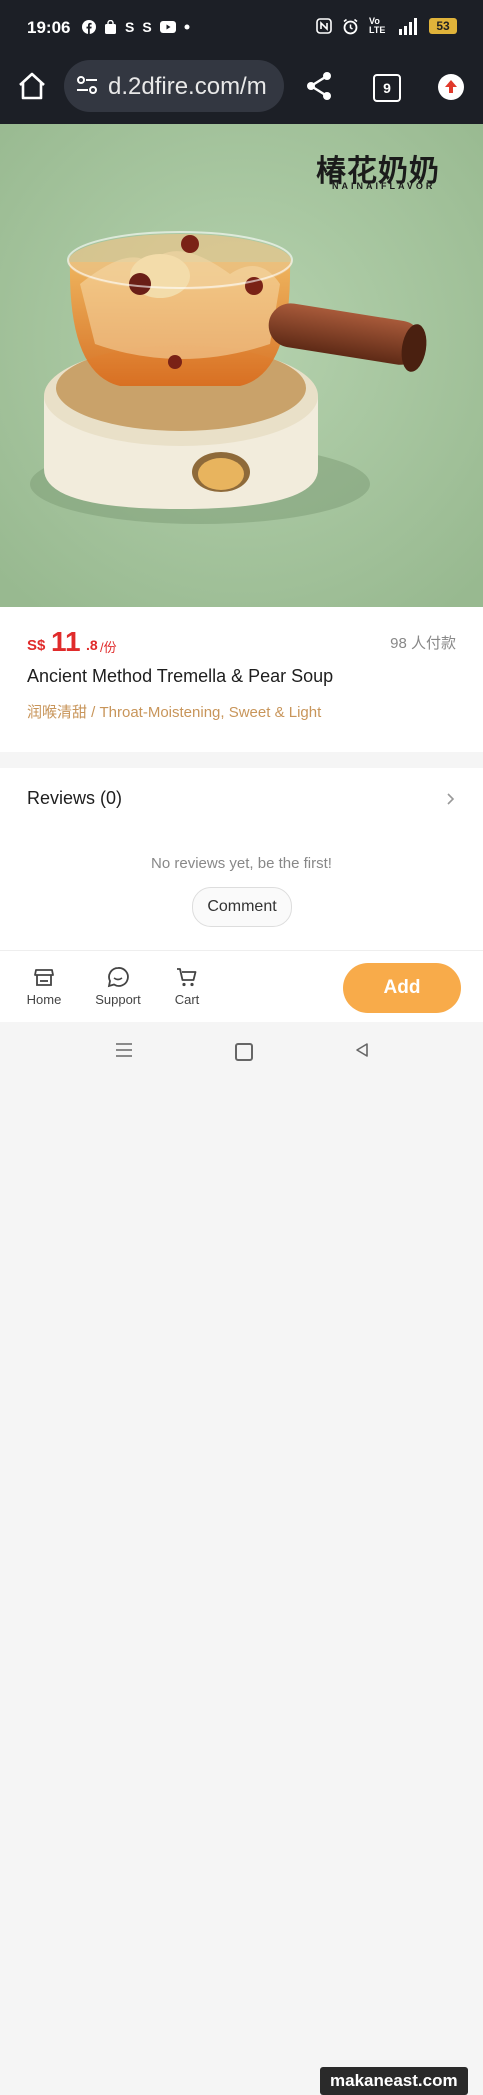  Describe the element at coordinates (187, 977) in the screenshot. I see `cart-icon` at that location.